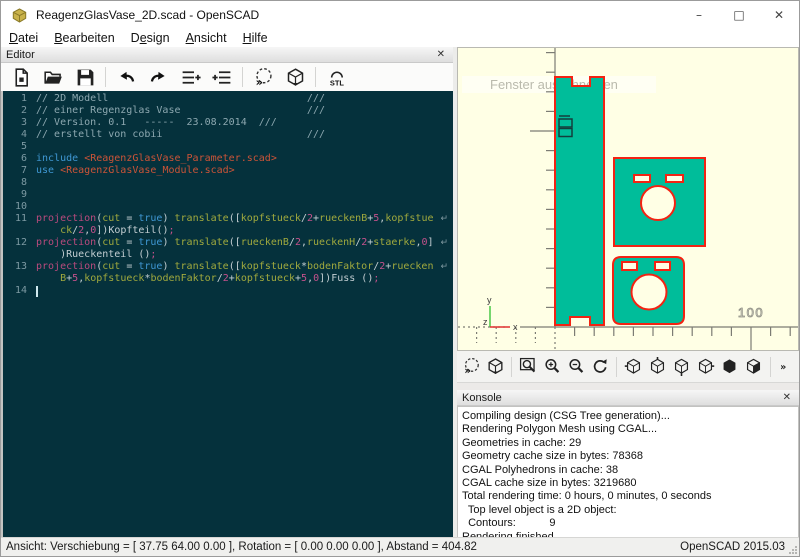  I want to click on editor-panel-header: Editor ✕, so click(227, 55).